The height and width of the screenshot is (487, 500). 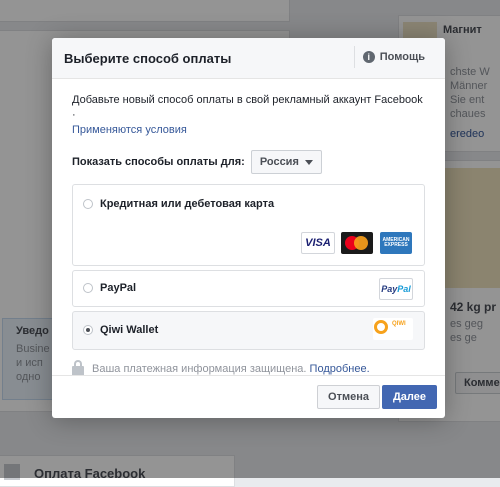 I want to click on help-label: Помощь, so click(x=402, y=57).